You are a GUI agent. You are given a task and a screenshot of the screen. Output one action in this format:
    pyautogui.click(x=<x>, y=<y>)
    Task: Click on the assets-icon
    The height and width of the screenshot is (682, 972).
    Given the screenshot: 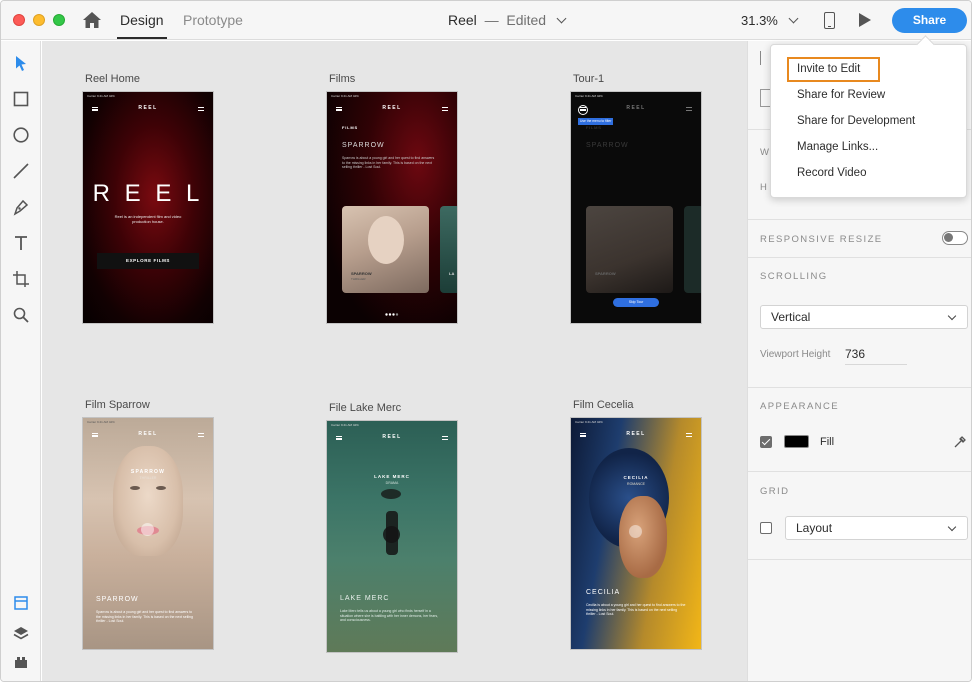 What is the action you would take?
    pyautogui.click(x=21, y=603)
    